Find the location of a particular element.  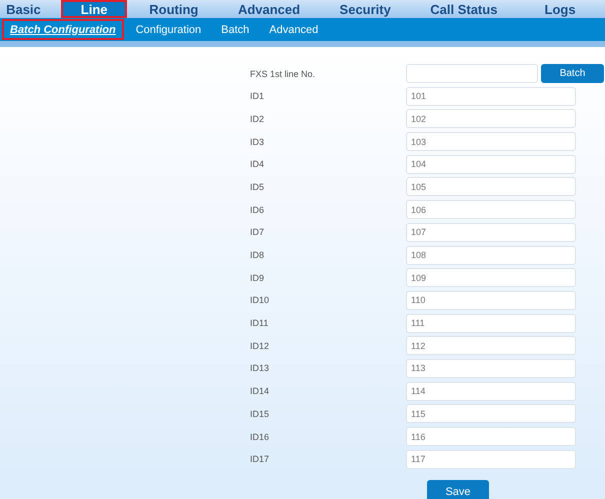

field-label: ID16 is located at coordinates (260, 437).